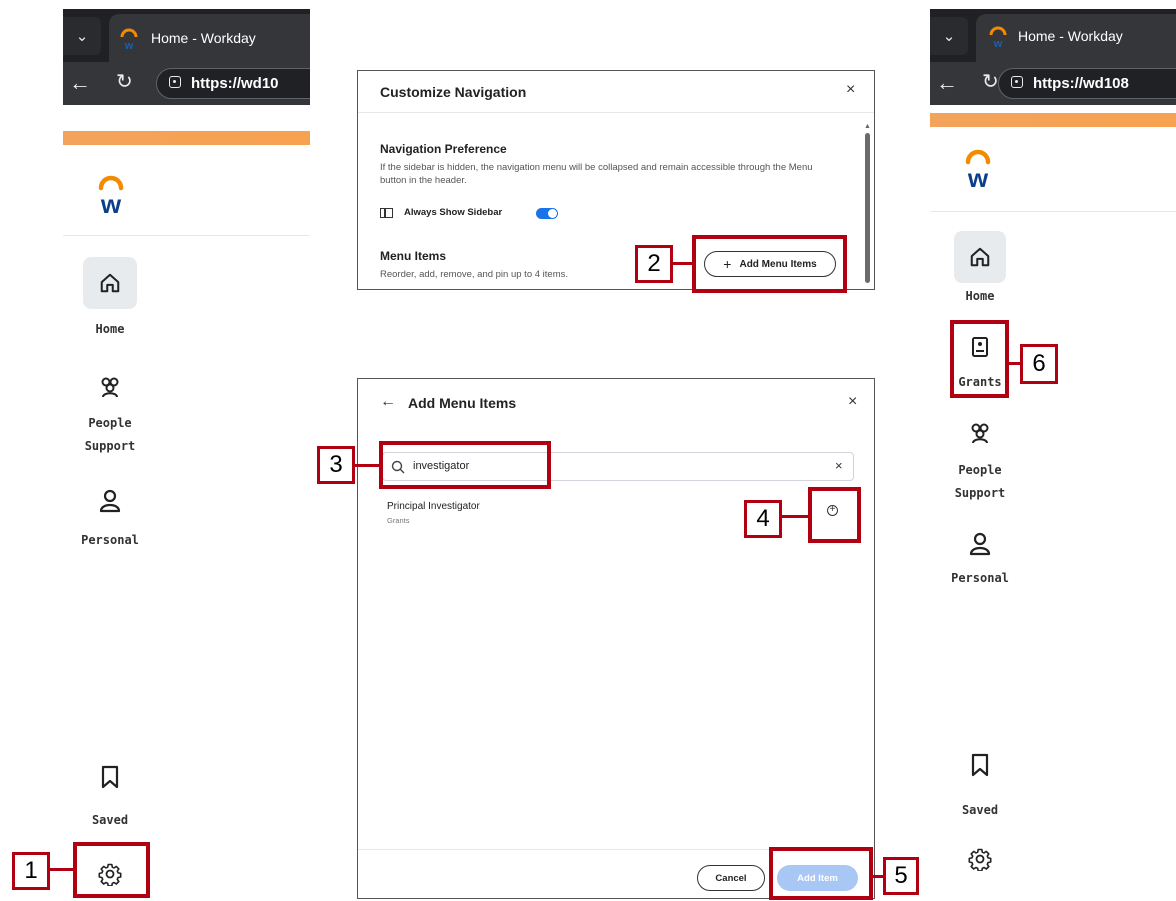 Image resolution: width=1176 pixels, height=901 pixels. I want to click on address-bar: ← ↻ https://wd108, so click(1053, 83).